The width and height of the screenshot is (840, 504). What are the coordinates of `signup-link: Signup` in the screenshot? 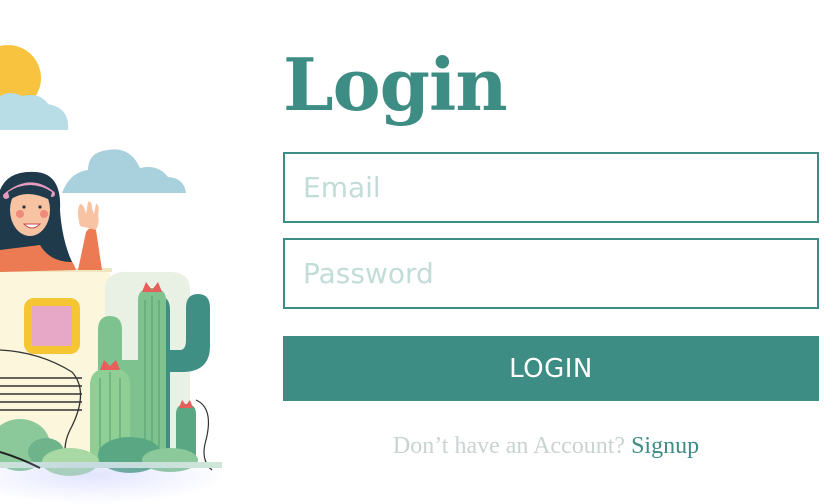 It's located at (665, 446).